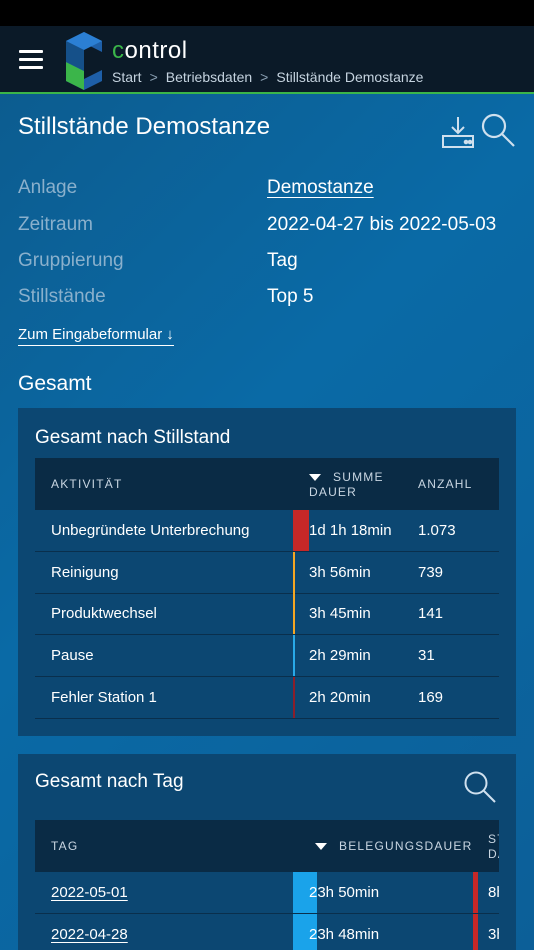 The height and width of the screenshot is (950, 534). Describe the element at coordinates (89, 934) in the screenshot. I see `cell-day-link: 2022-04-28` at that location.